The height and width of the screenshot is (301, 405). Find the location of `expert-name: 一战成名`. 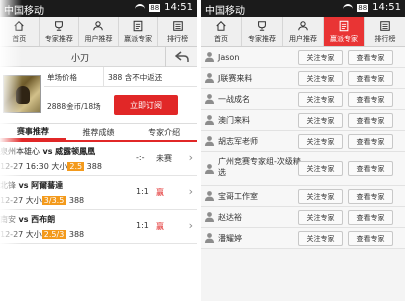

expert-name: 一战成名 is located at coordinates (234, 99).